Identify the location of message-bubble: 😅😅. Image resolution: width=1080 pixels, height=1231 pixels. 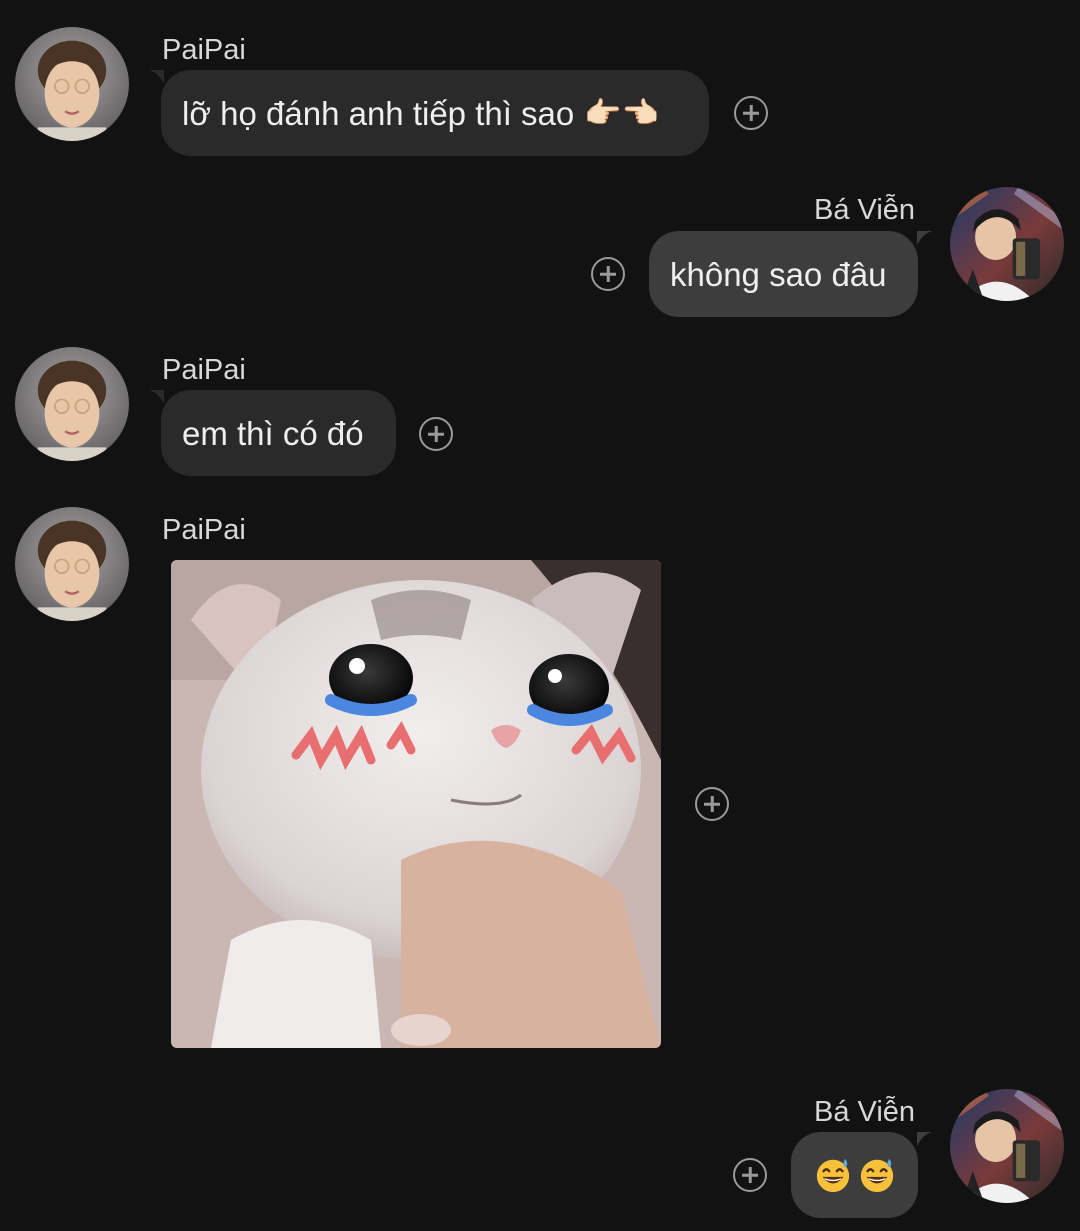
(854, 1175).